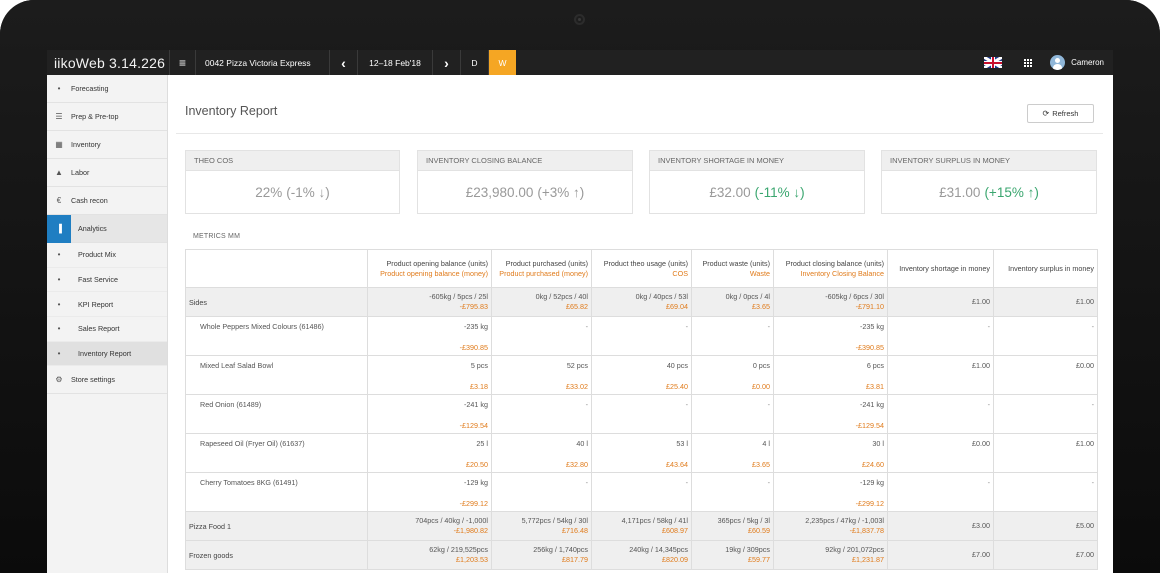  What do you see at coordinates (1045, 375) in the screenshot?
I see `surplus-cell: £0.00` at bounding box center [1045, 375].